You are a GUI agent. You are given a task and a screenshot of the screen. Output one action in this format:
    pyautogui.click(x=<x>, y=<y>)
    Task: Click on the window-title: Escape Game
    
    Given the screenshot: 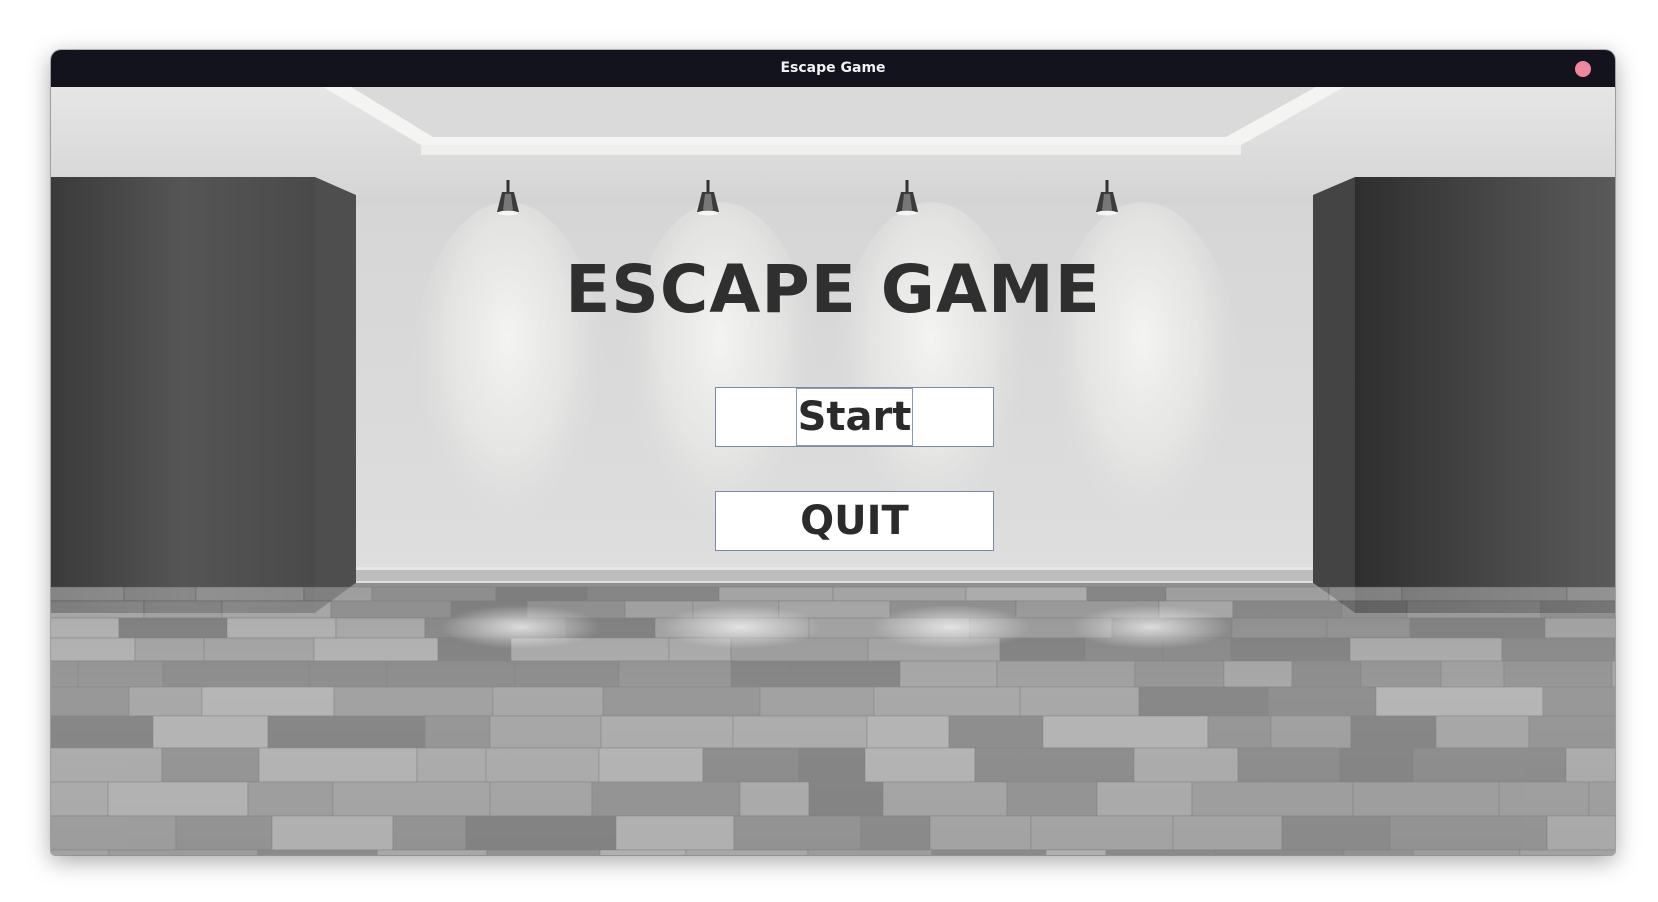 What is the action you would take?
    pyautogui.click(x=833, y=68)
    